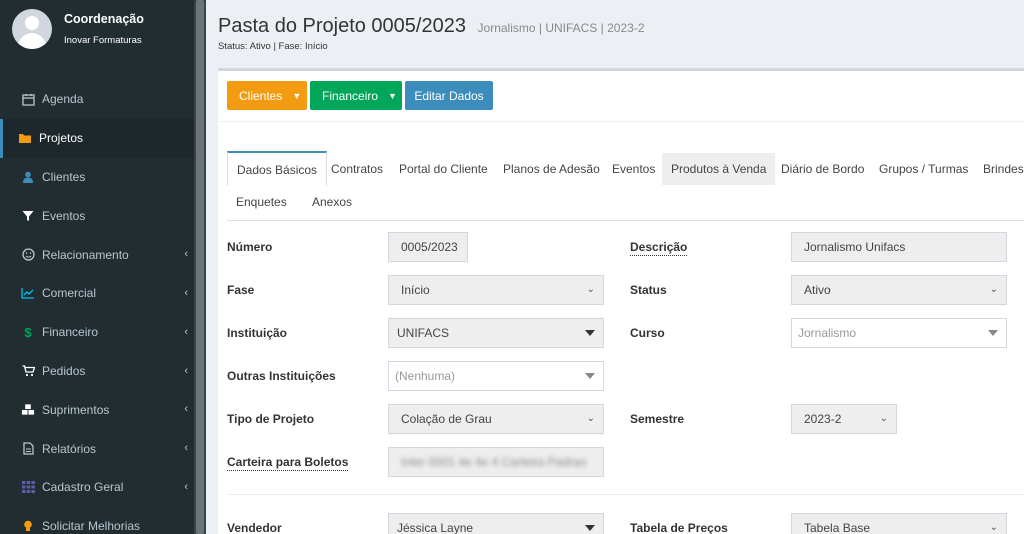 Image resolution: width=1024 pixels, height=534 pixels. Describe the element at coordinates (257, 333) in the screenshot. I see `instituicao-label: Instituição` at that location.